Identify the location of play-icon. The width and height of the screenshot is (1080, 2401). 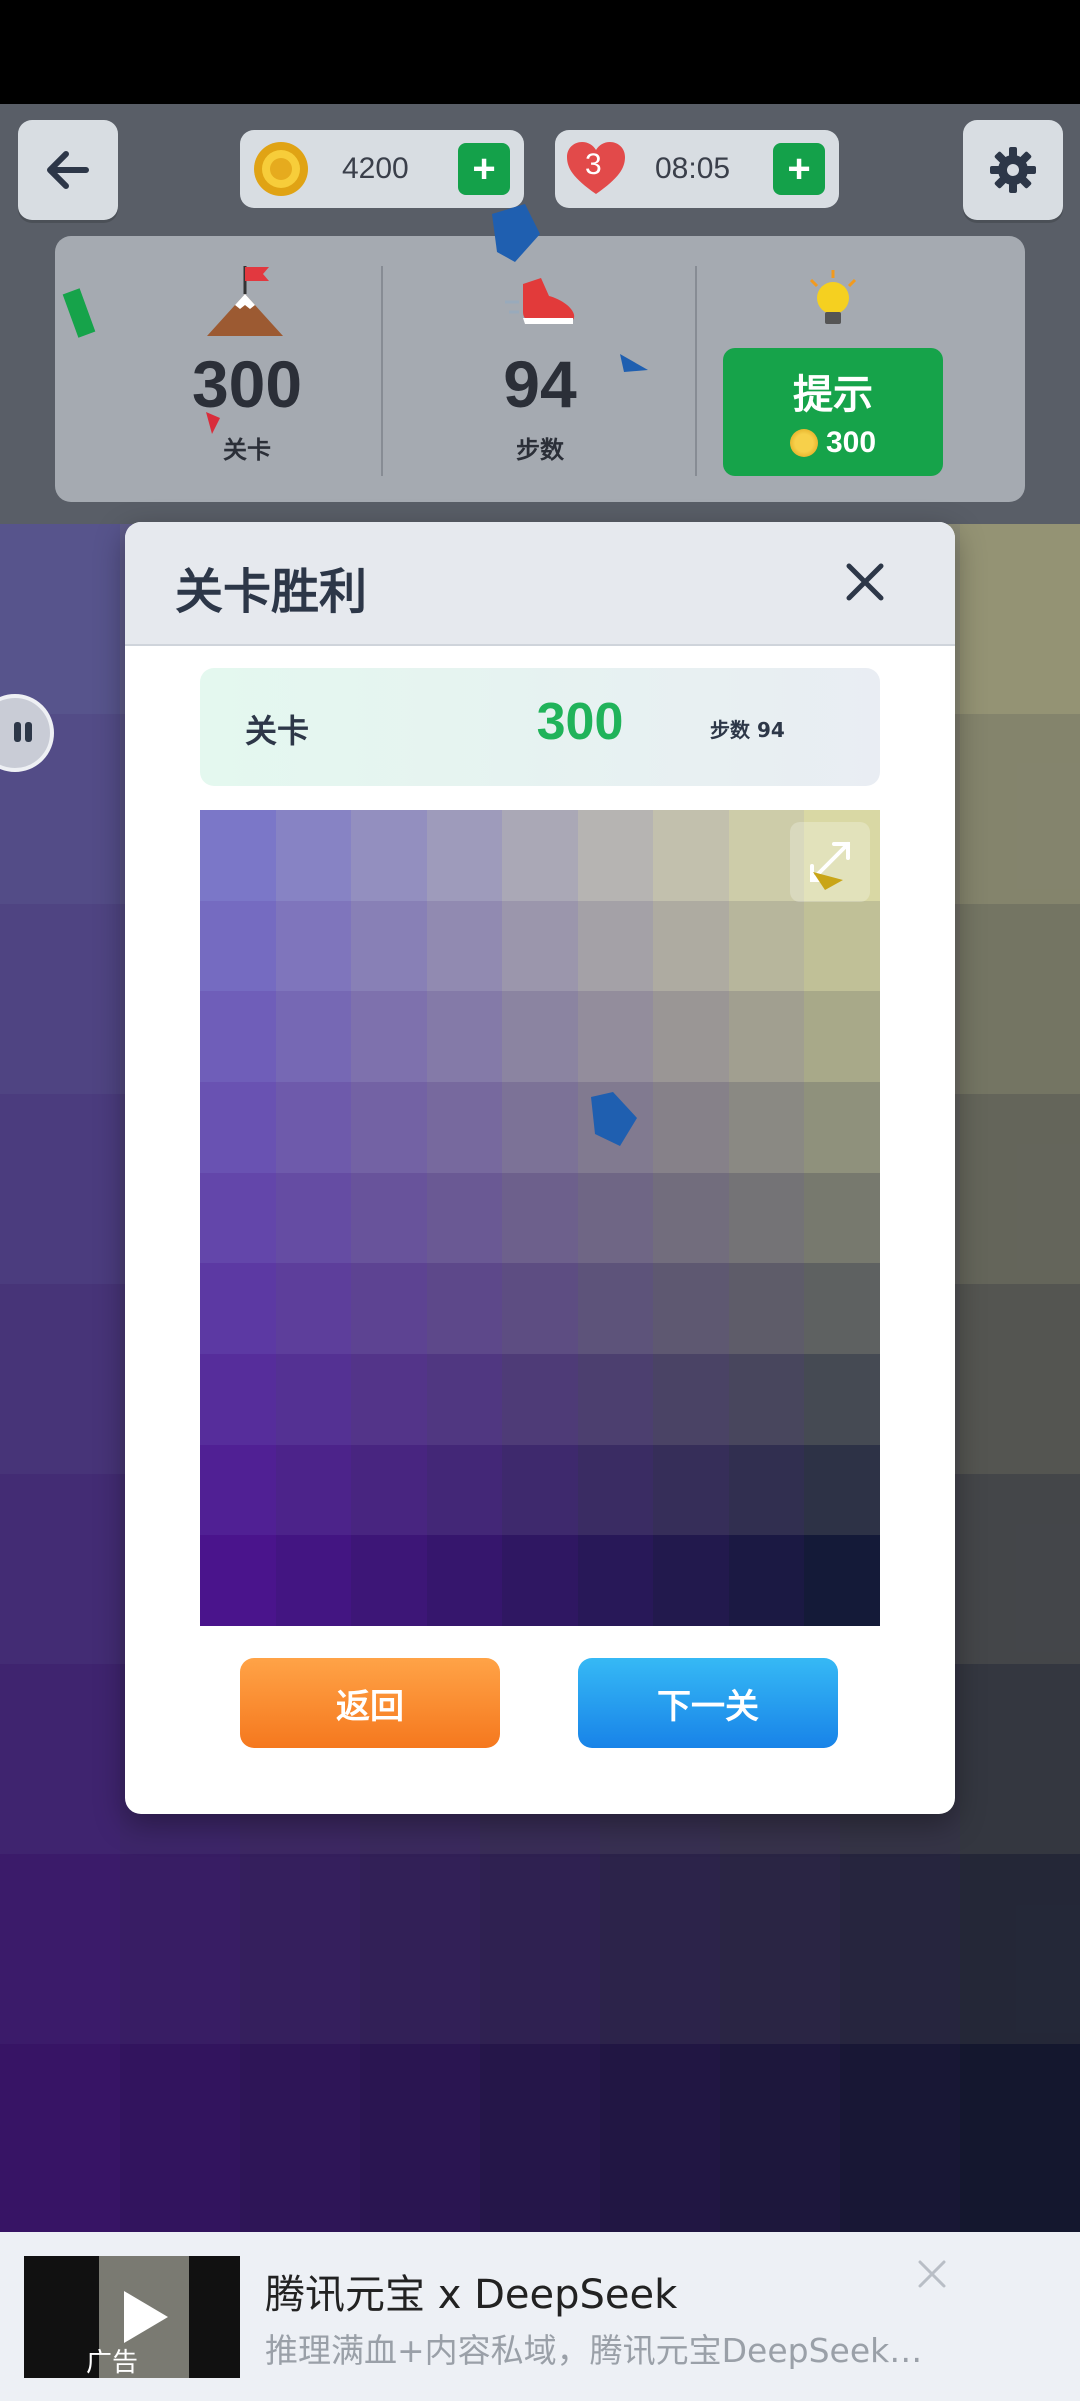
(146, 2317).